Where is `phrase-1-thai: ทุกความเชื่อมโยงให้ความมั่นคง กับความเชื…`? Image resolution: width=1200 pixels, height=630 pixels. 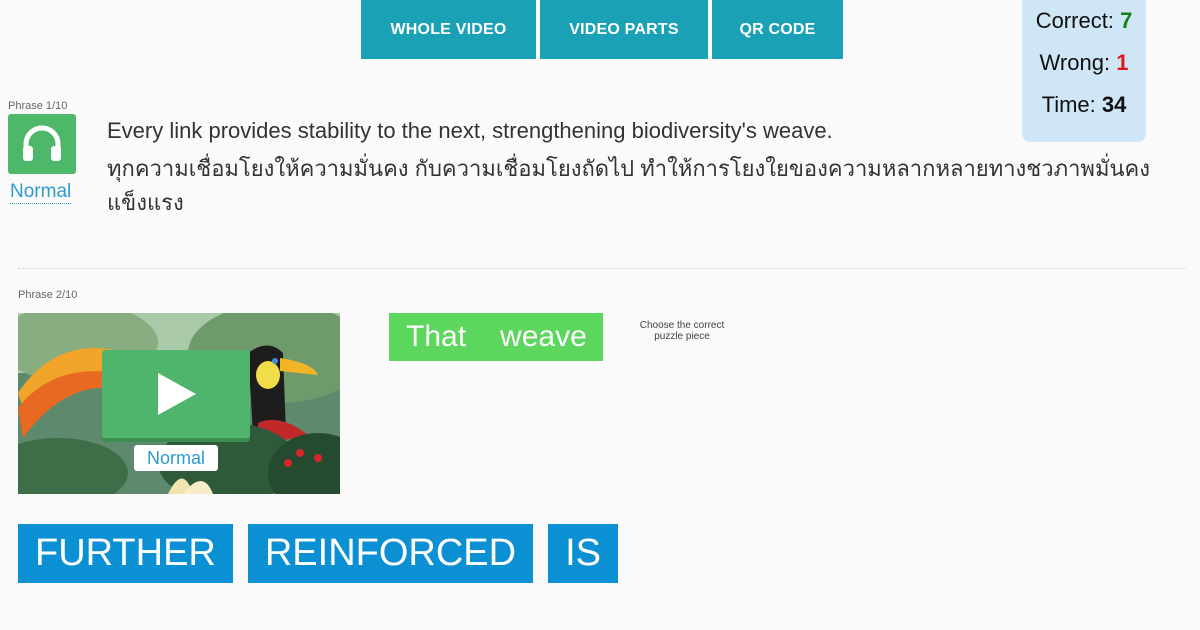
phrase-1-thai: ทุกความเชื่อมโยงให้ความมั่นคง กับความเชื… is located at coordinates (628, 185).